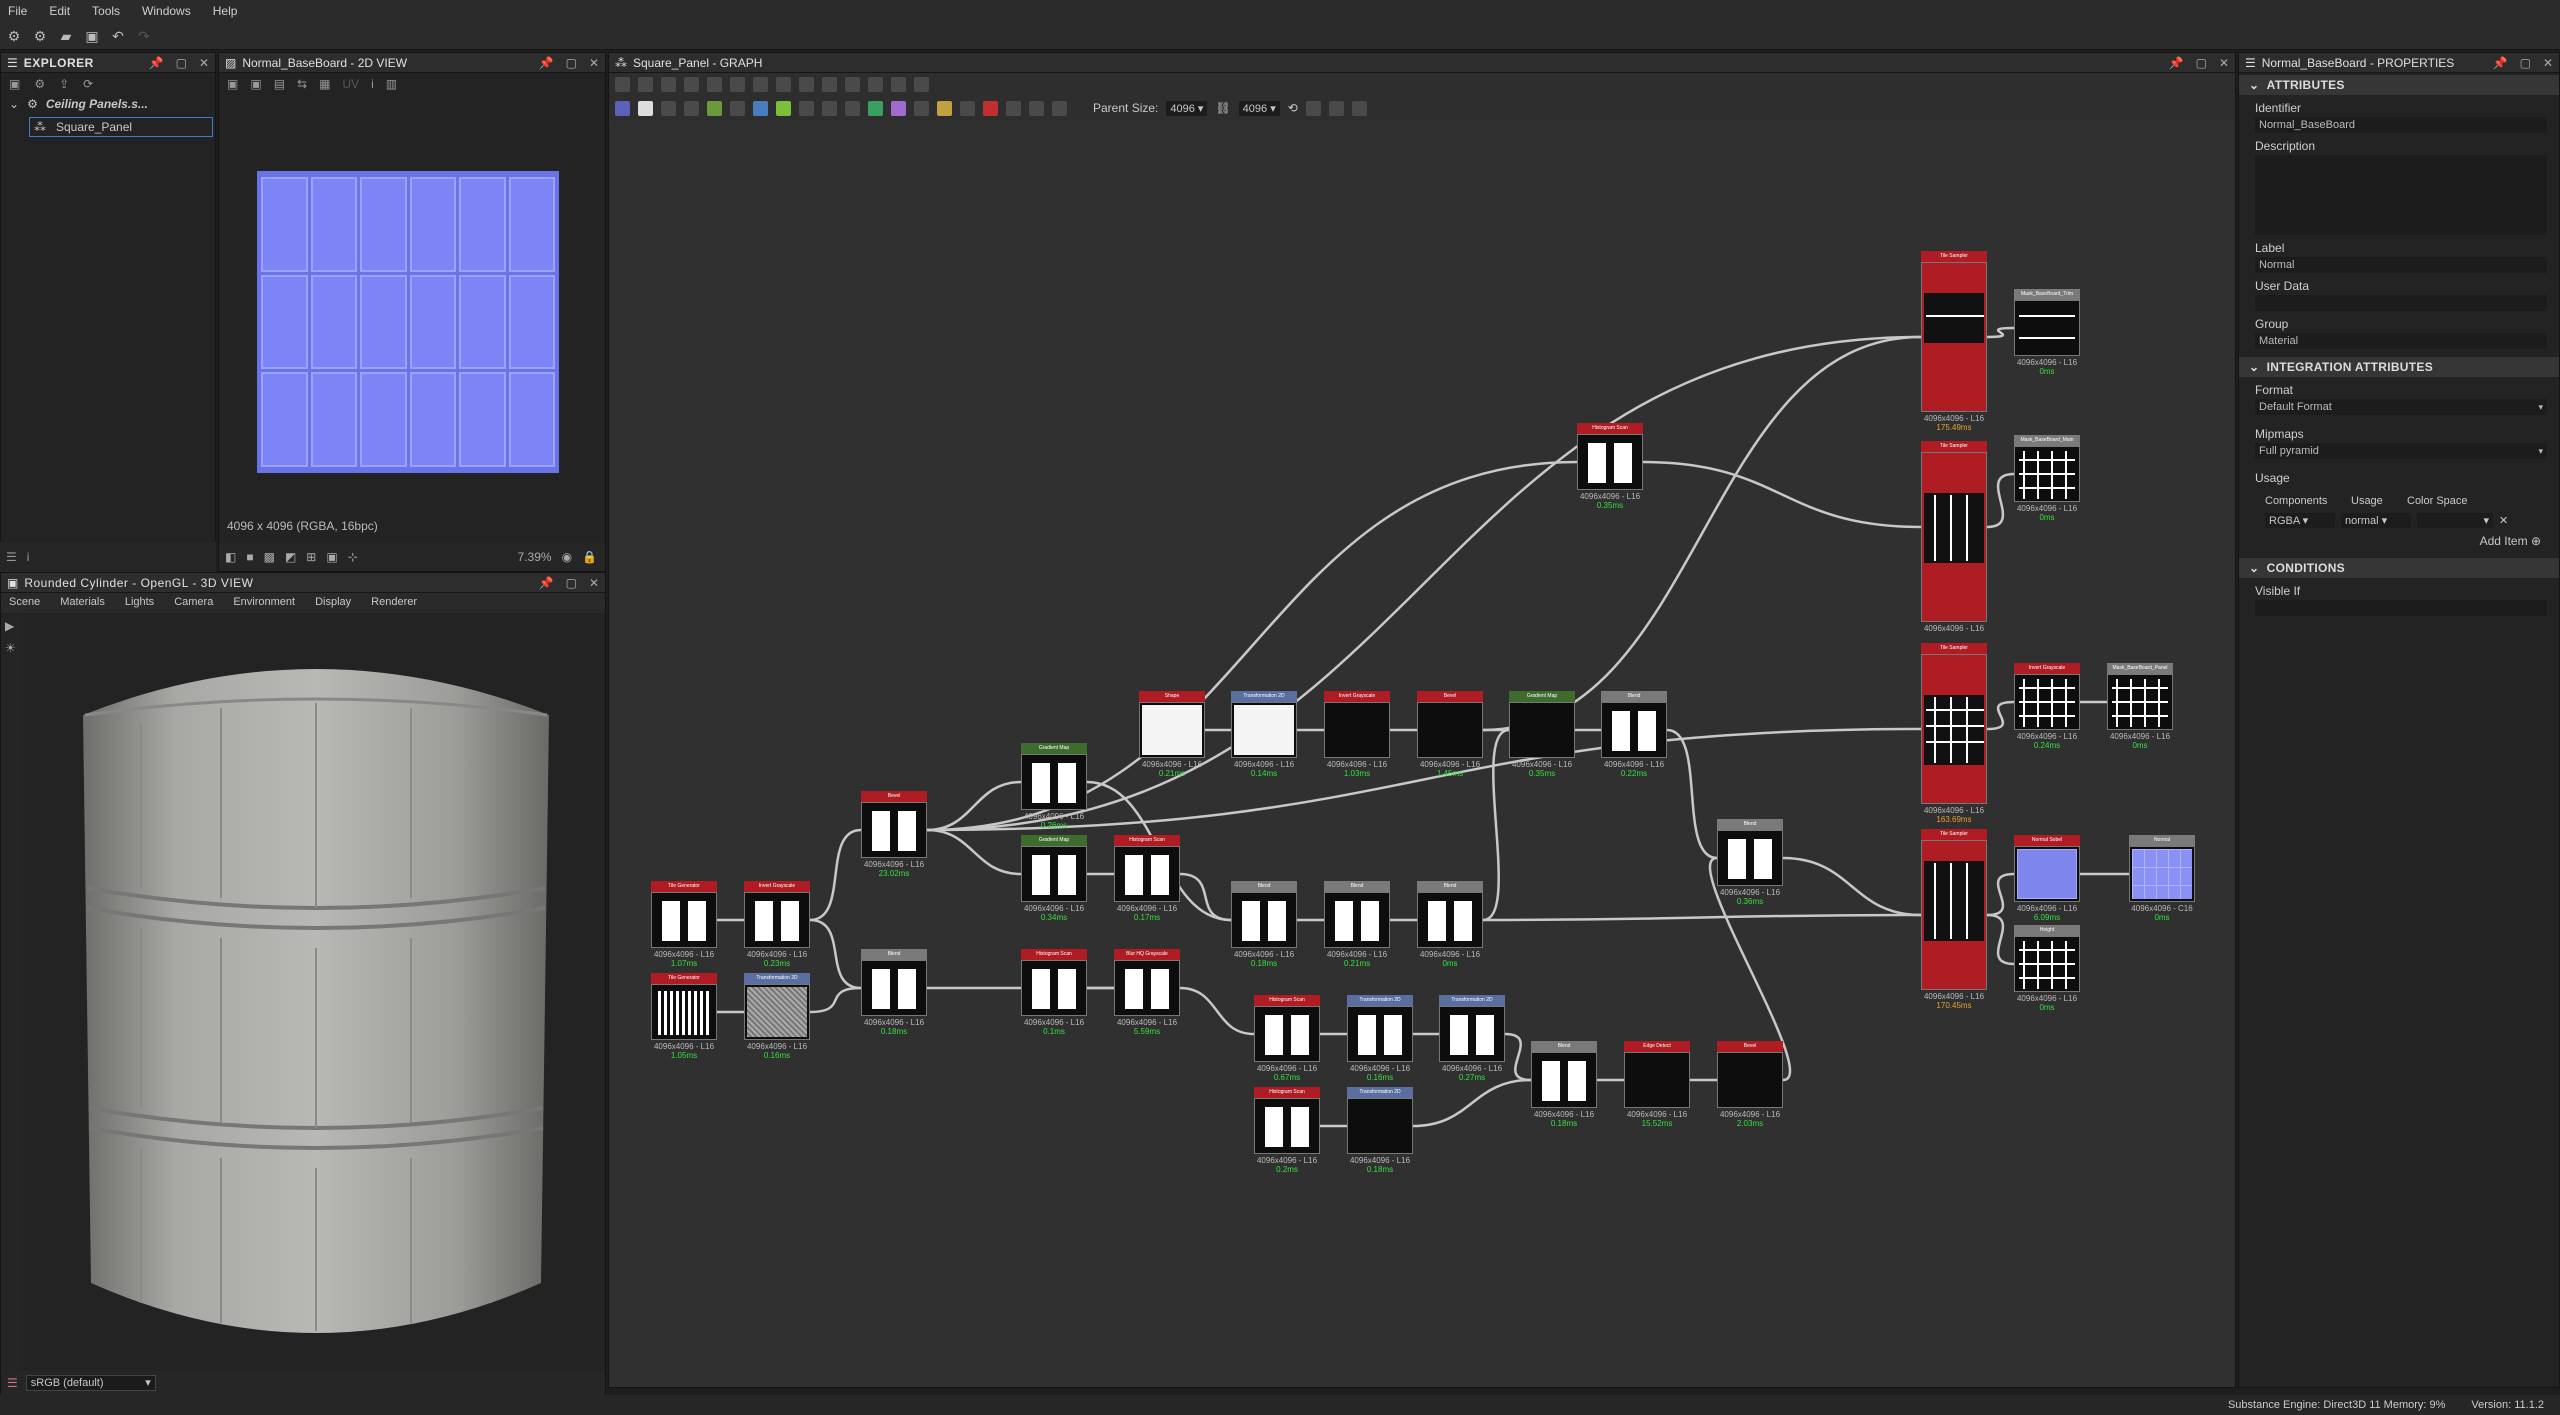 The width and height of the screenshot is (2560, 1415). I want to click on graph-node: Tile Sampler 4096x4096 - L16 170.45ms, so click(1954, 919).